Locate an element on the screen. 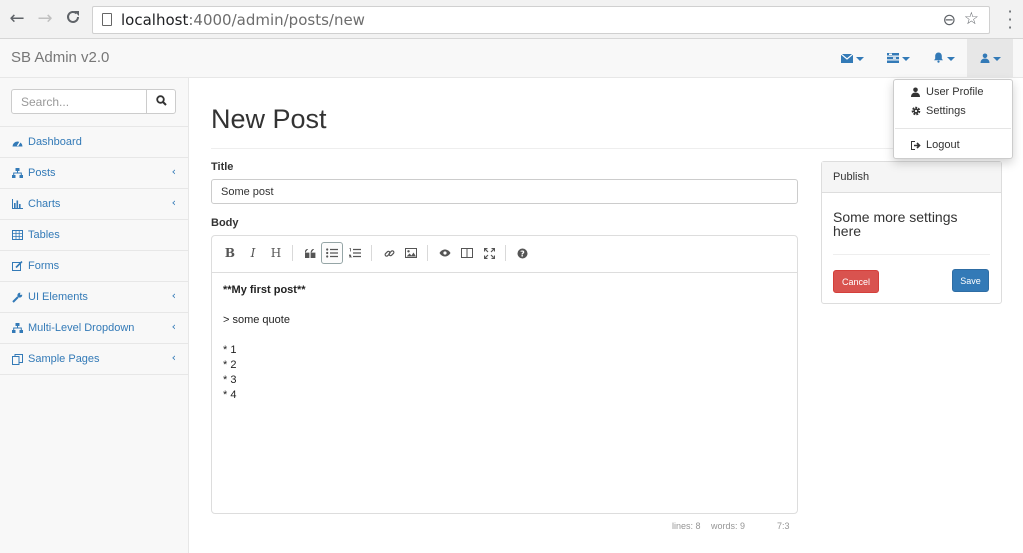  heading-icon: H is located at coordinates (276, 253).